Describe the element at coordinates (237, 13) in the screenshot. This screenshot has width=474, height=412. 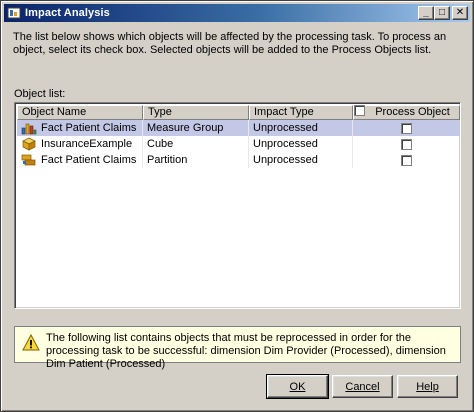
I see `title-bar: Impact Analysis _ □ ✕` at that location.